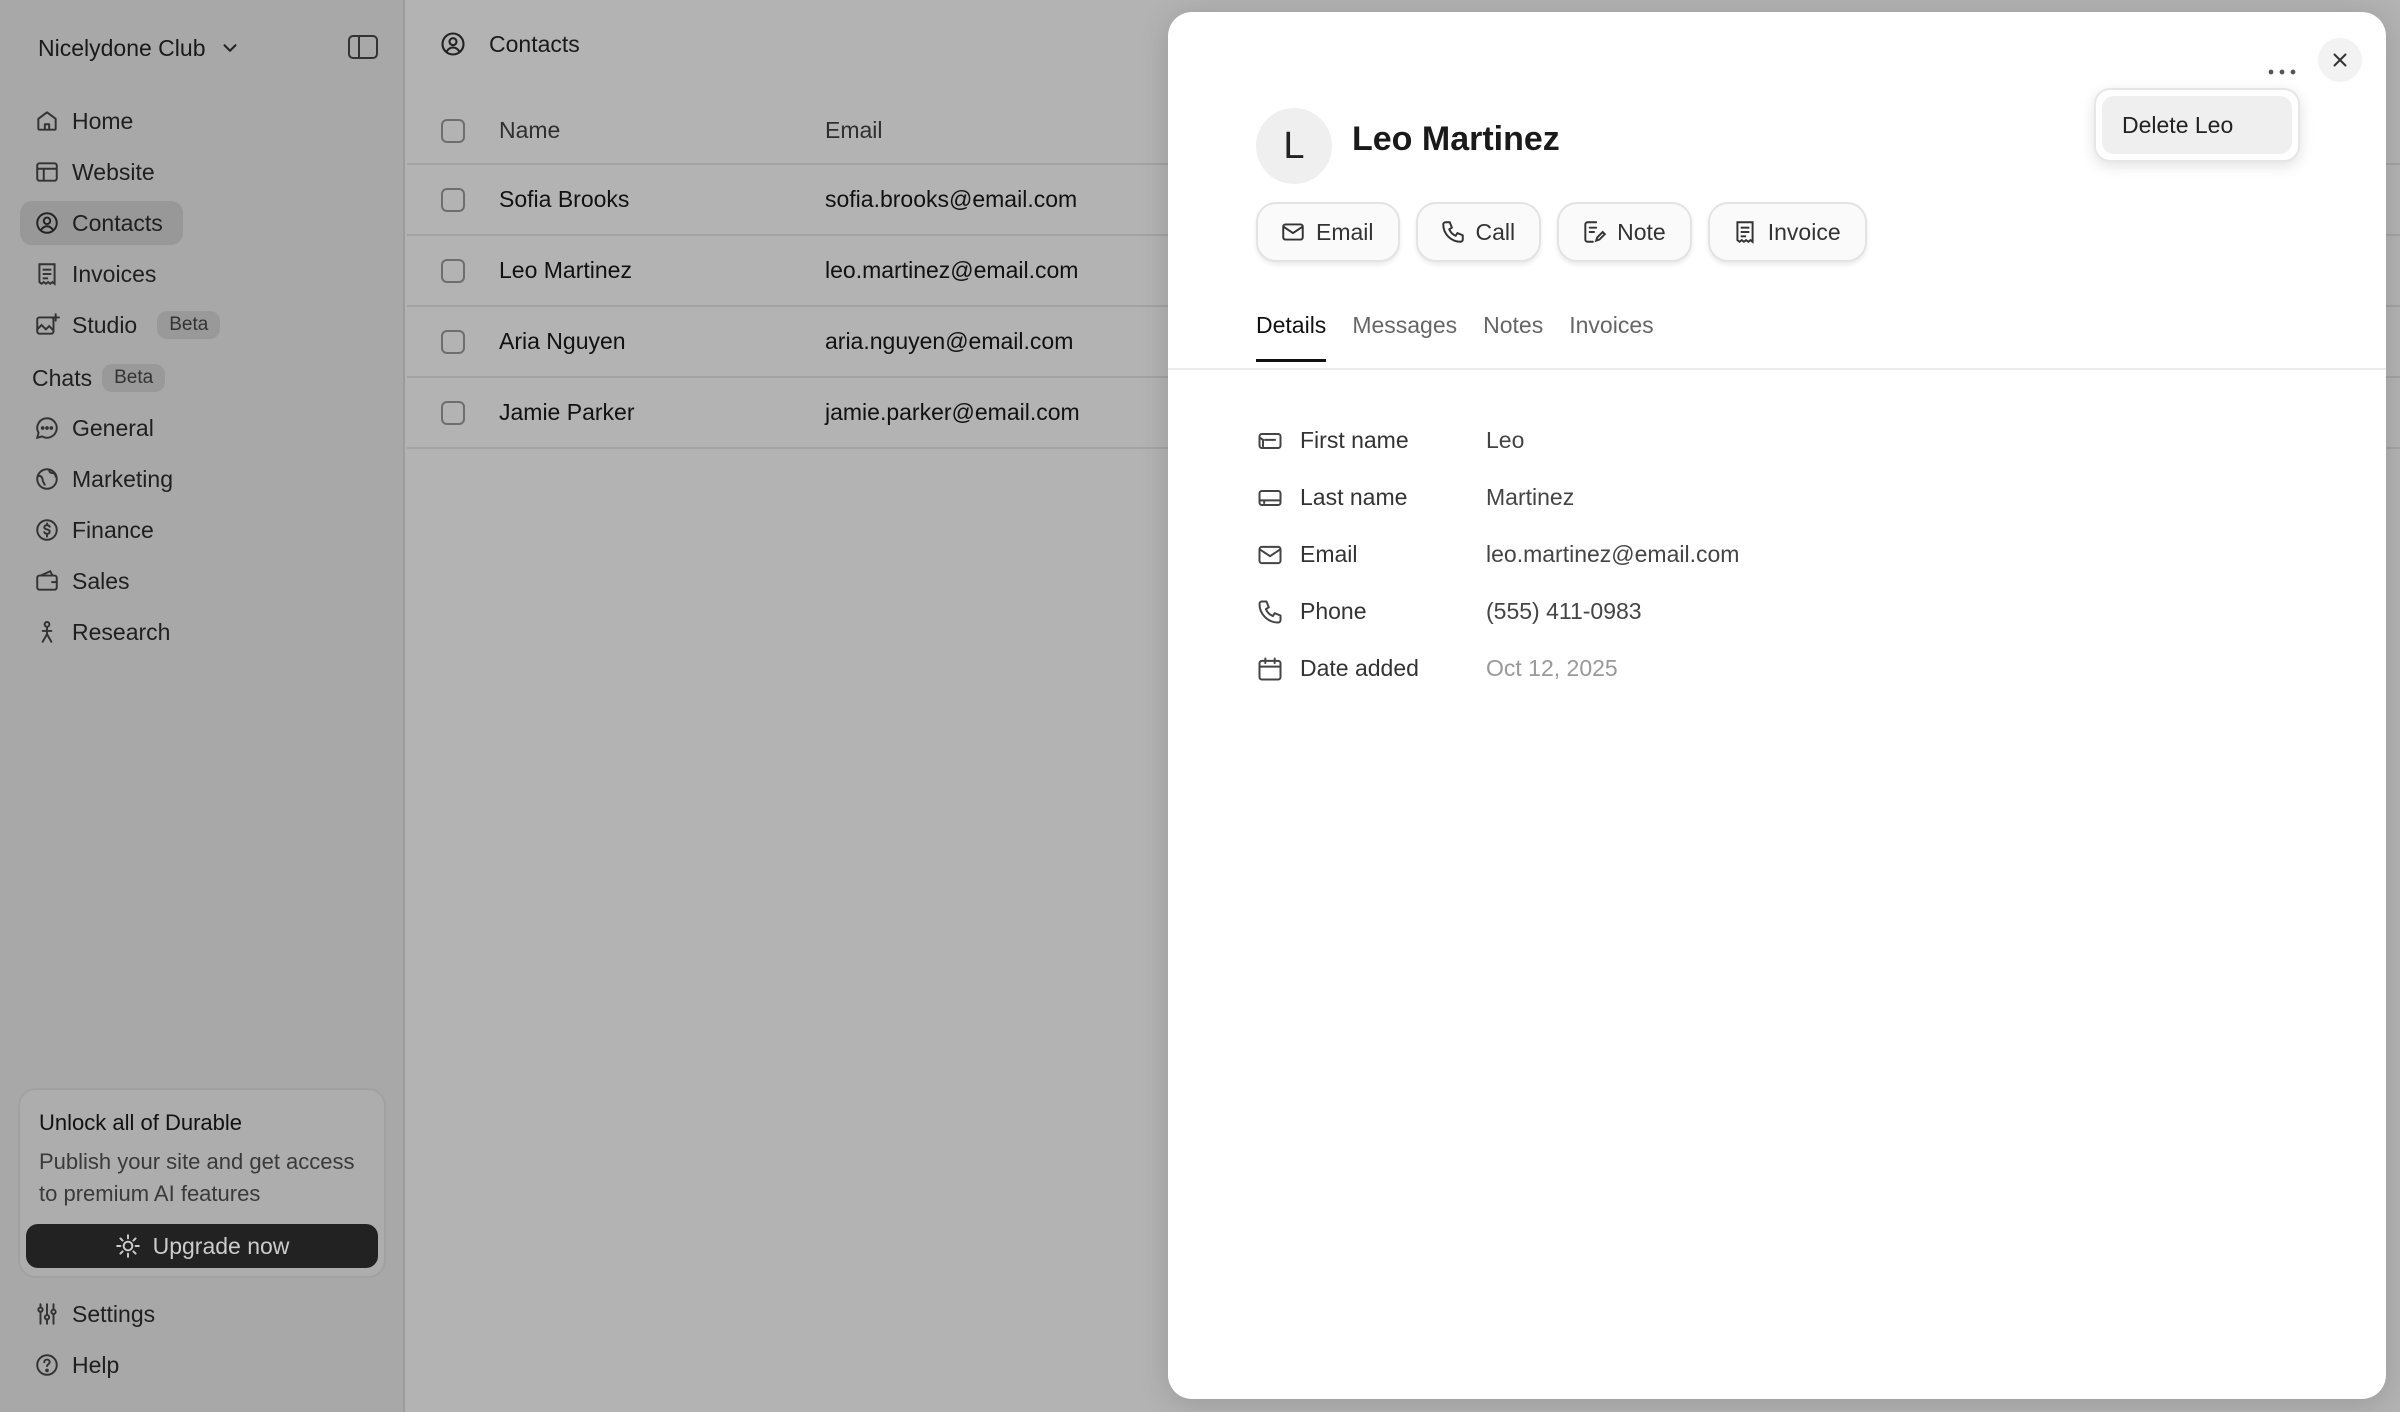  What do you see at coordinates (1612, 554) in the screenshot?
I see `email-value: leo.martinez@email.com` at bounding box center [1612, 554].